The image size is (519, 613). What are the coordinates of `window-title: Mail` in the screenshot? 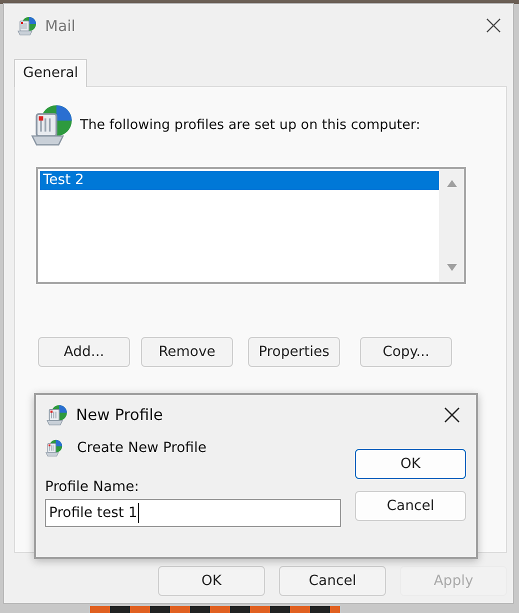 It's located at (60, 25).